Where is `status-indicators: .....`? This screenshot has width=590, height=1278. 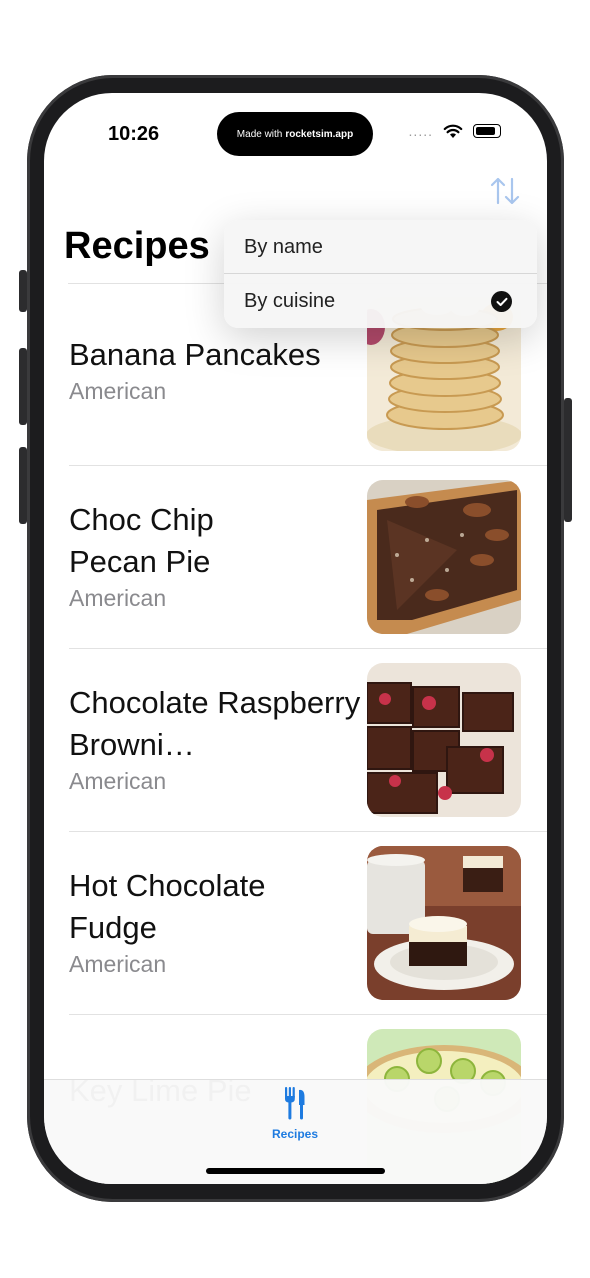 status-indicators: ..... is located at coordinates (455, 131).